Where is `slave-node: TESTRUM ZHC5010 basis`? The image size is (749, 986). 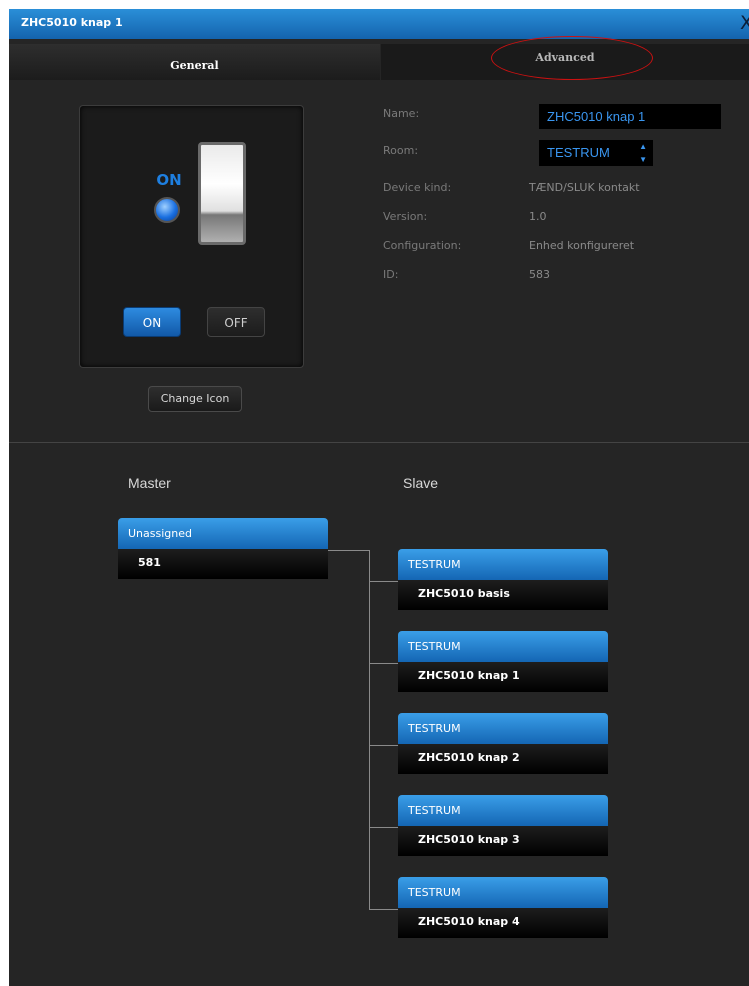 slave-node: TESTRUM ZHC5010 basis is located at coordinates (503, 579).